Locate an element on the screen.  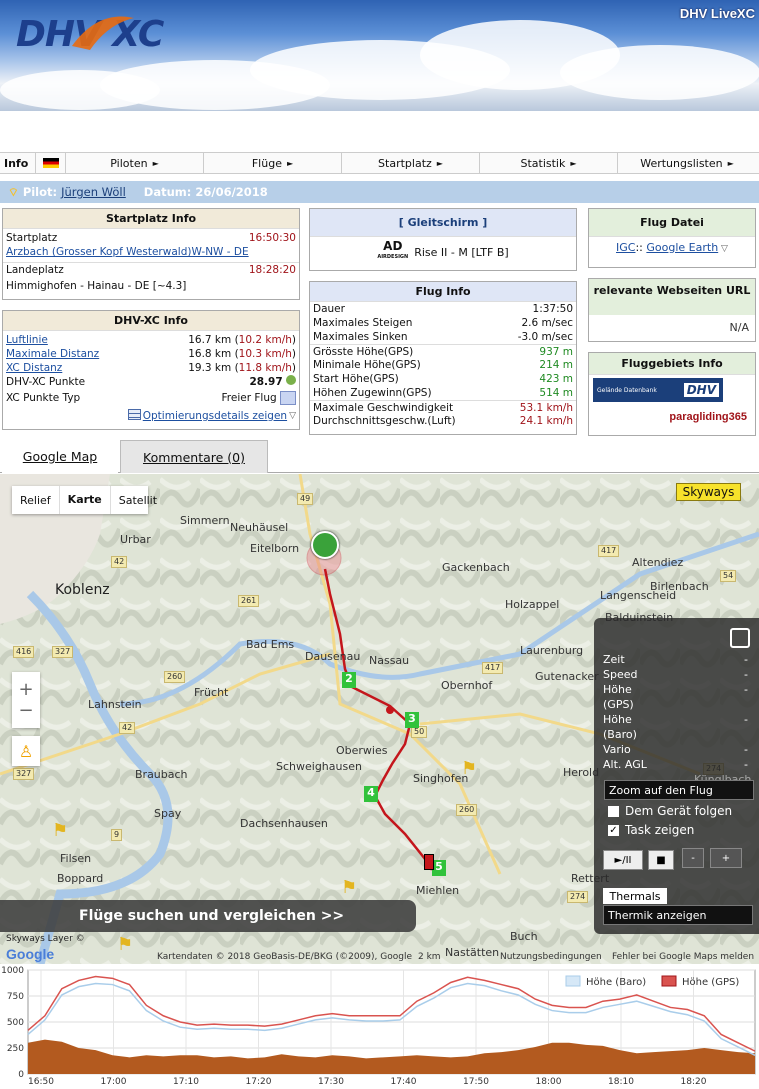
zoom-to-flight-button: Zoom auf den Flug is located at coordinates (679, 790).